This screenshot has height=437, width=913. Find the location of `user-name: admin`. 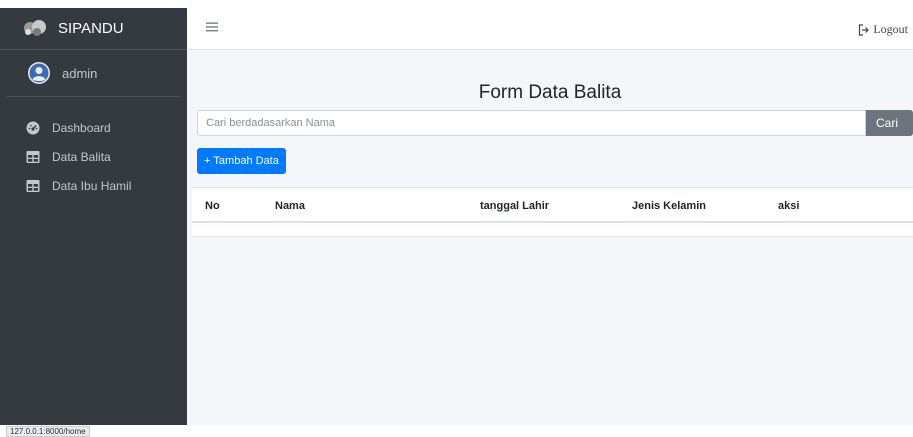

user-name: admin is located at coordinates (80, 73).